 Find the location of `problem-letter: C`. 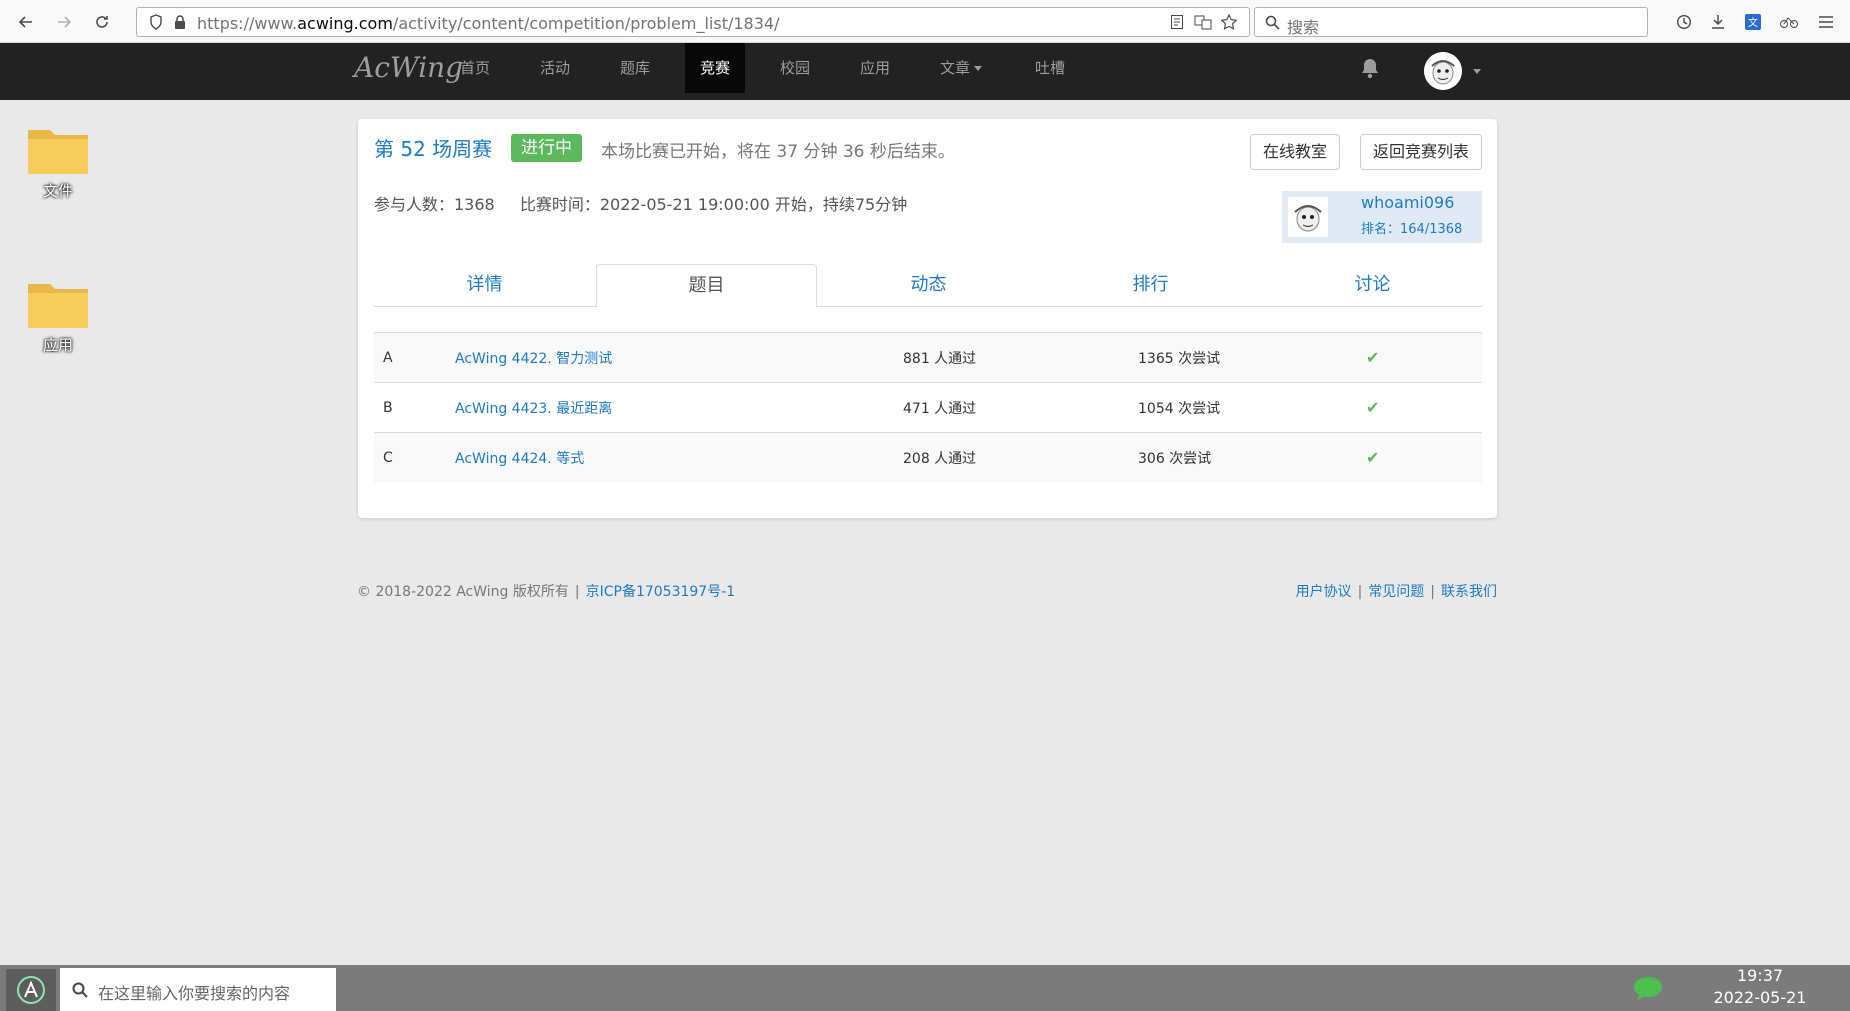

problem-letter: C is located at coordinates (410, 457).